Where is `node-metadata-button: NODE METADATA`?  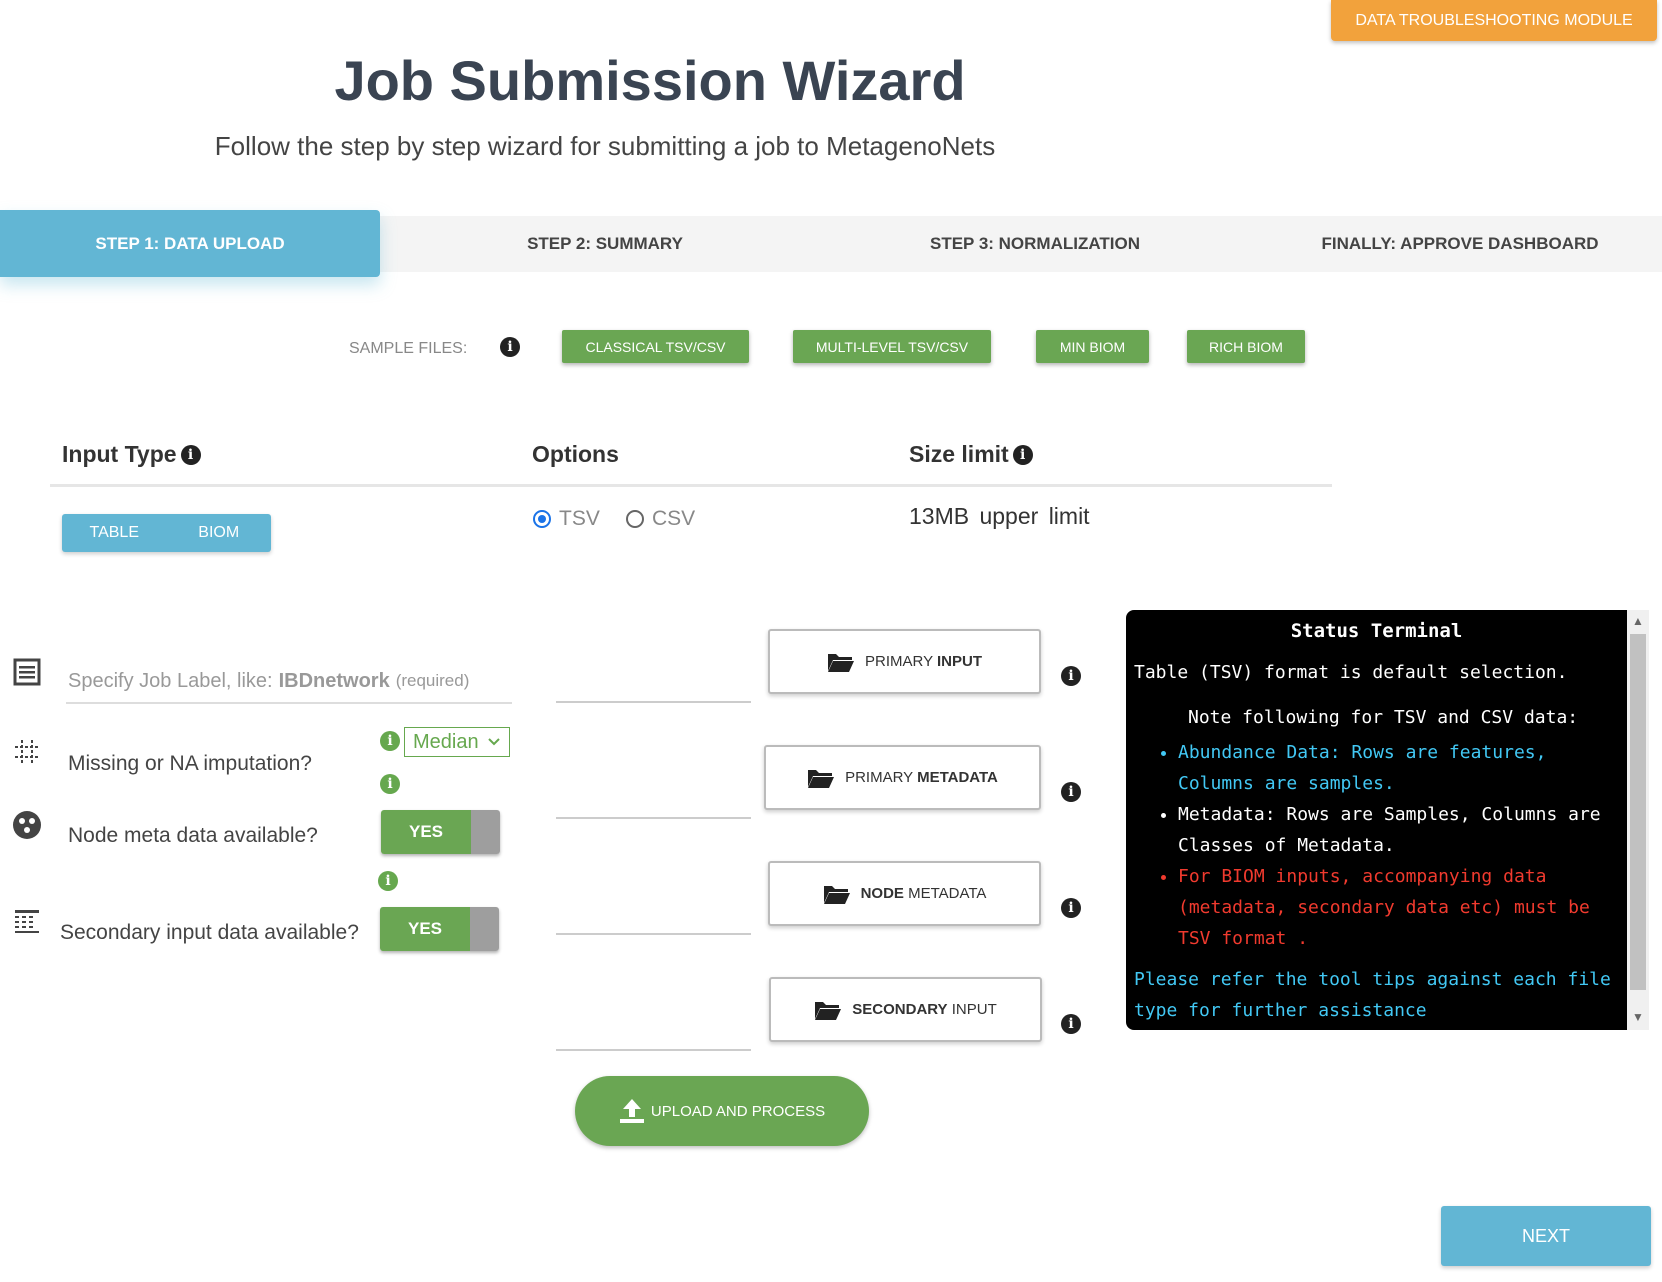
node-metadata-button: NODE METADATA is located at coordinates (904, 893).